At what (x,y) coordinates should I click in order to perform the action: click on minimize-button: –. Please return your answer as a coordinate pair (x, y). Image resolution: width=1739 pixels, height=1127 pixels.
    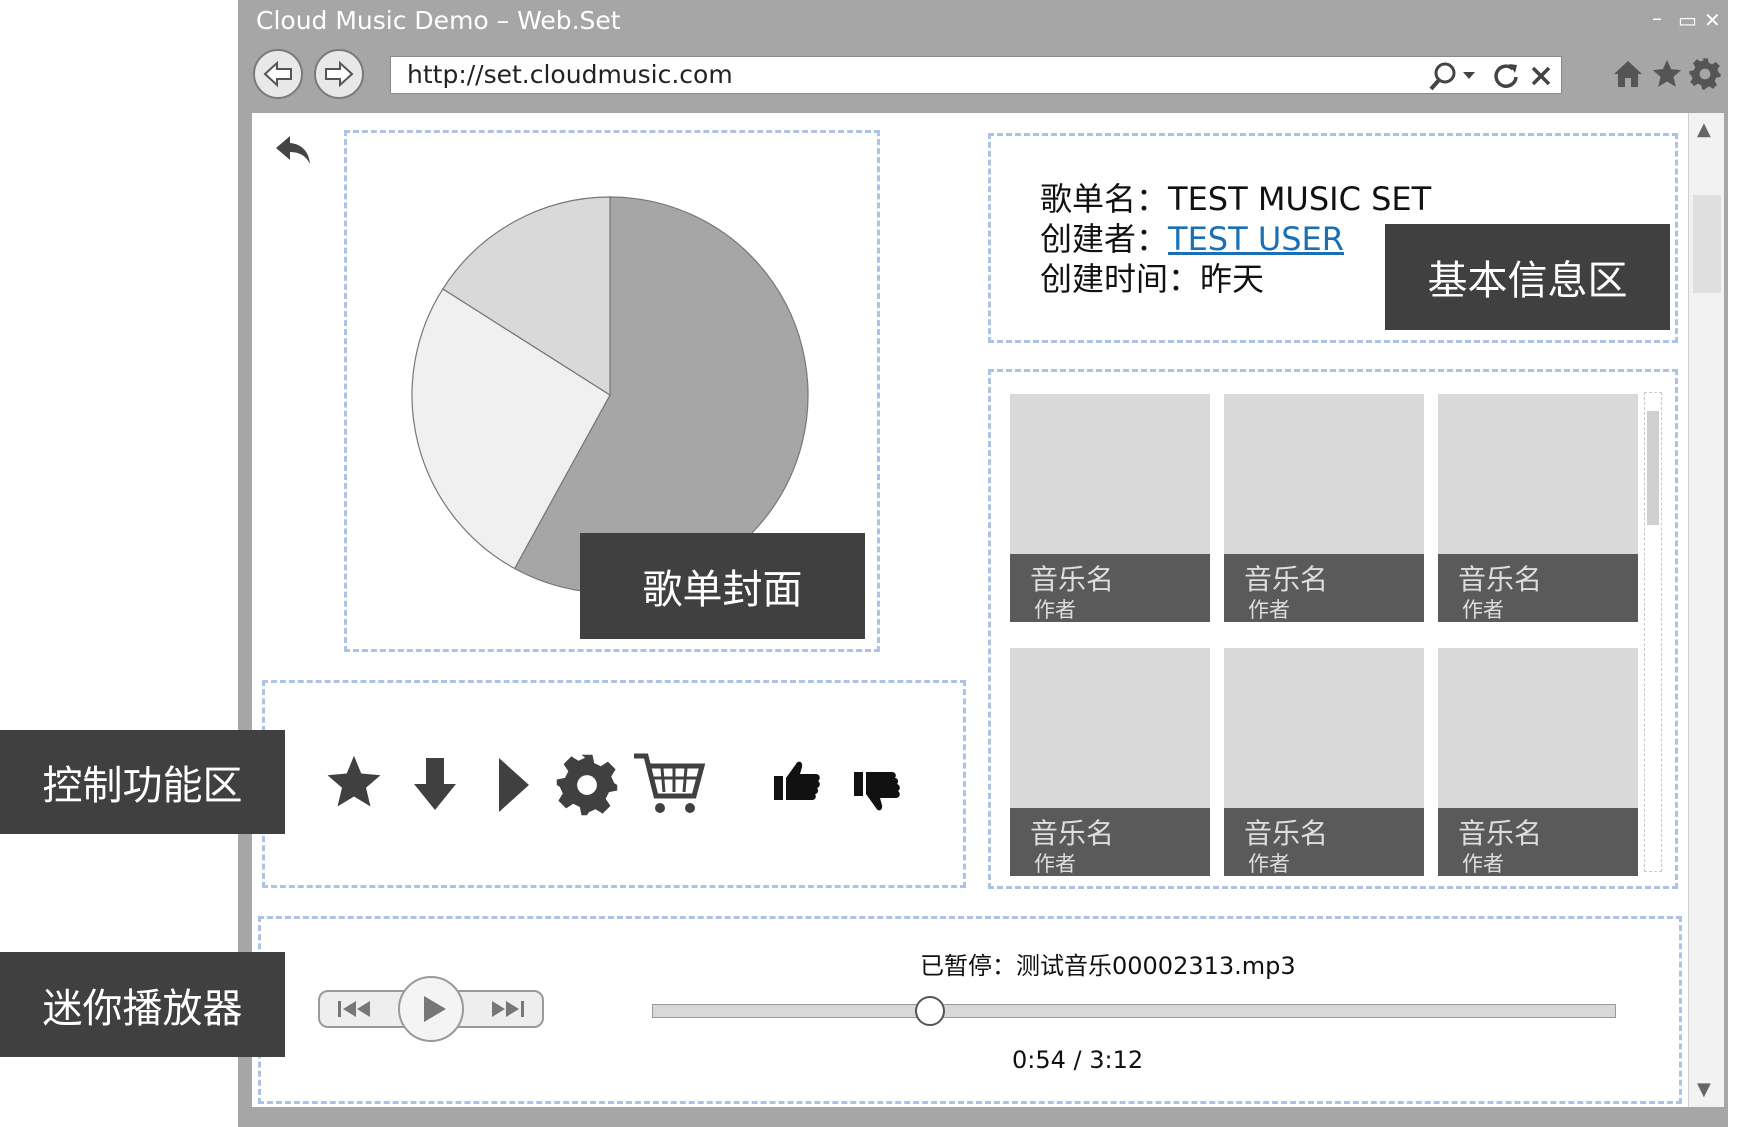
    Looking at the image, I should click on (1657, 18).